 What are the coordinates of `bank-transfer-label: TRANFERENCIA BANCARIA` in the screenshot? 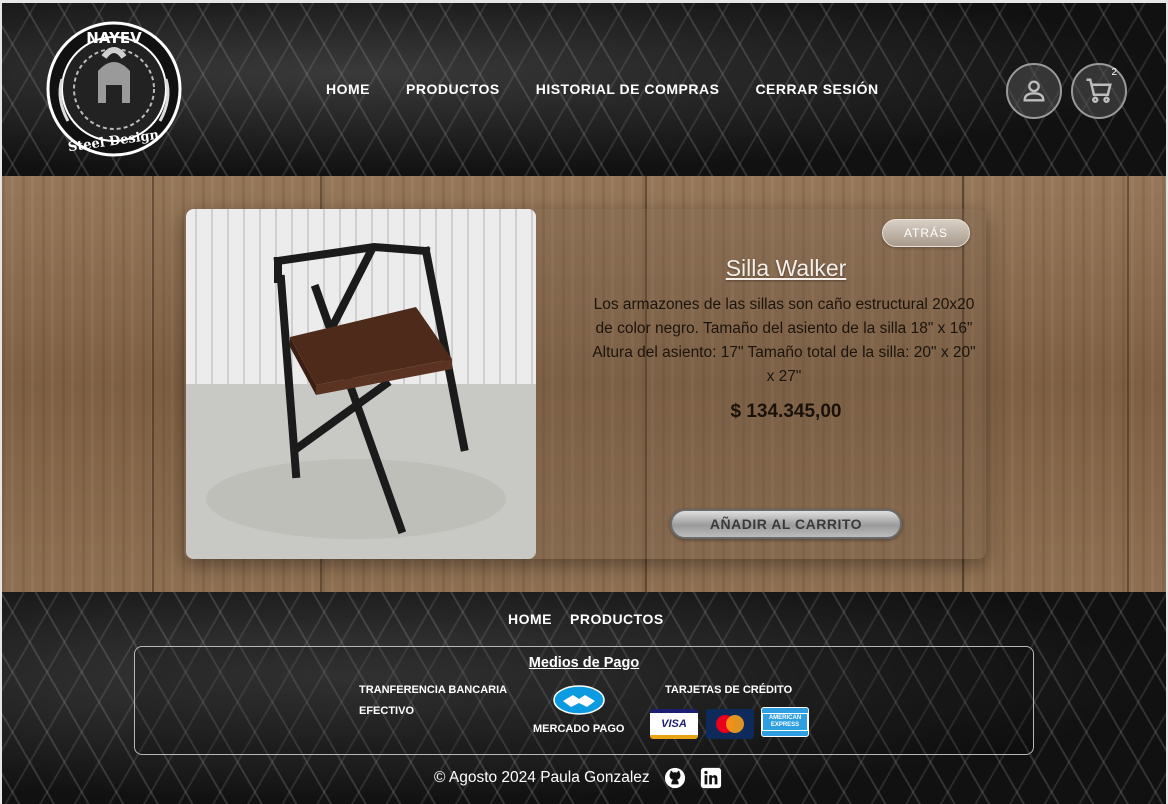 It's located at (433, 690).